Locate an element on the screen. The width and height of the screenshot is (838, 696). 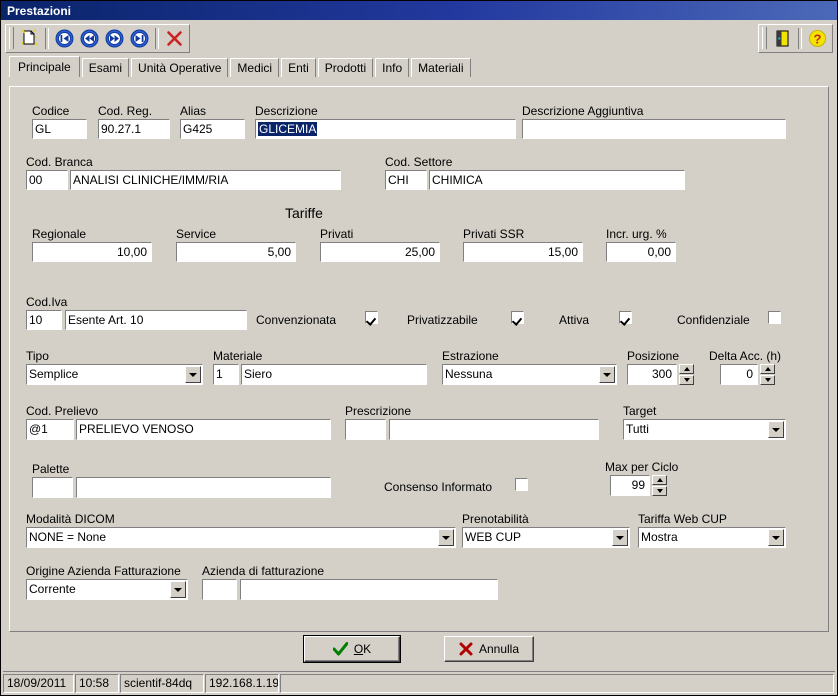
checkbox-attiva is located at coordinates (625, 317).